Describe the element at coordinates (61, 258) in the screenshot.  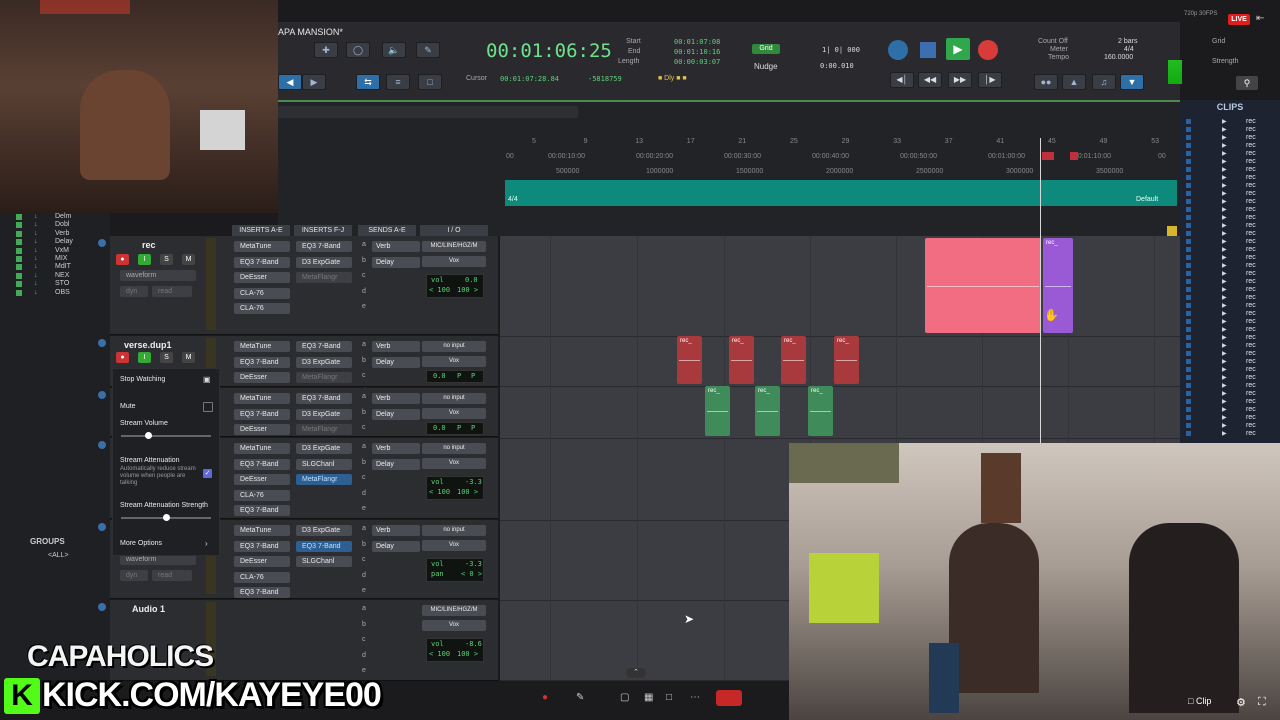
I see `memory-location-item: MIX` at that location.